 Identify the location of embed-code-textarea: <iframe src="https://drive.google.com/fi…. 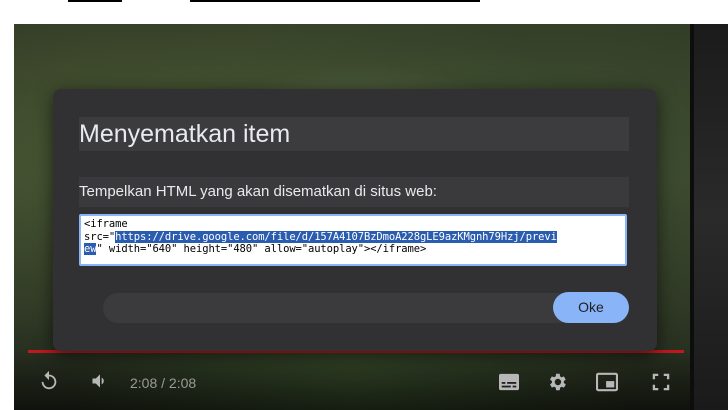
(353, 240).